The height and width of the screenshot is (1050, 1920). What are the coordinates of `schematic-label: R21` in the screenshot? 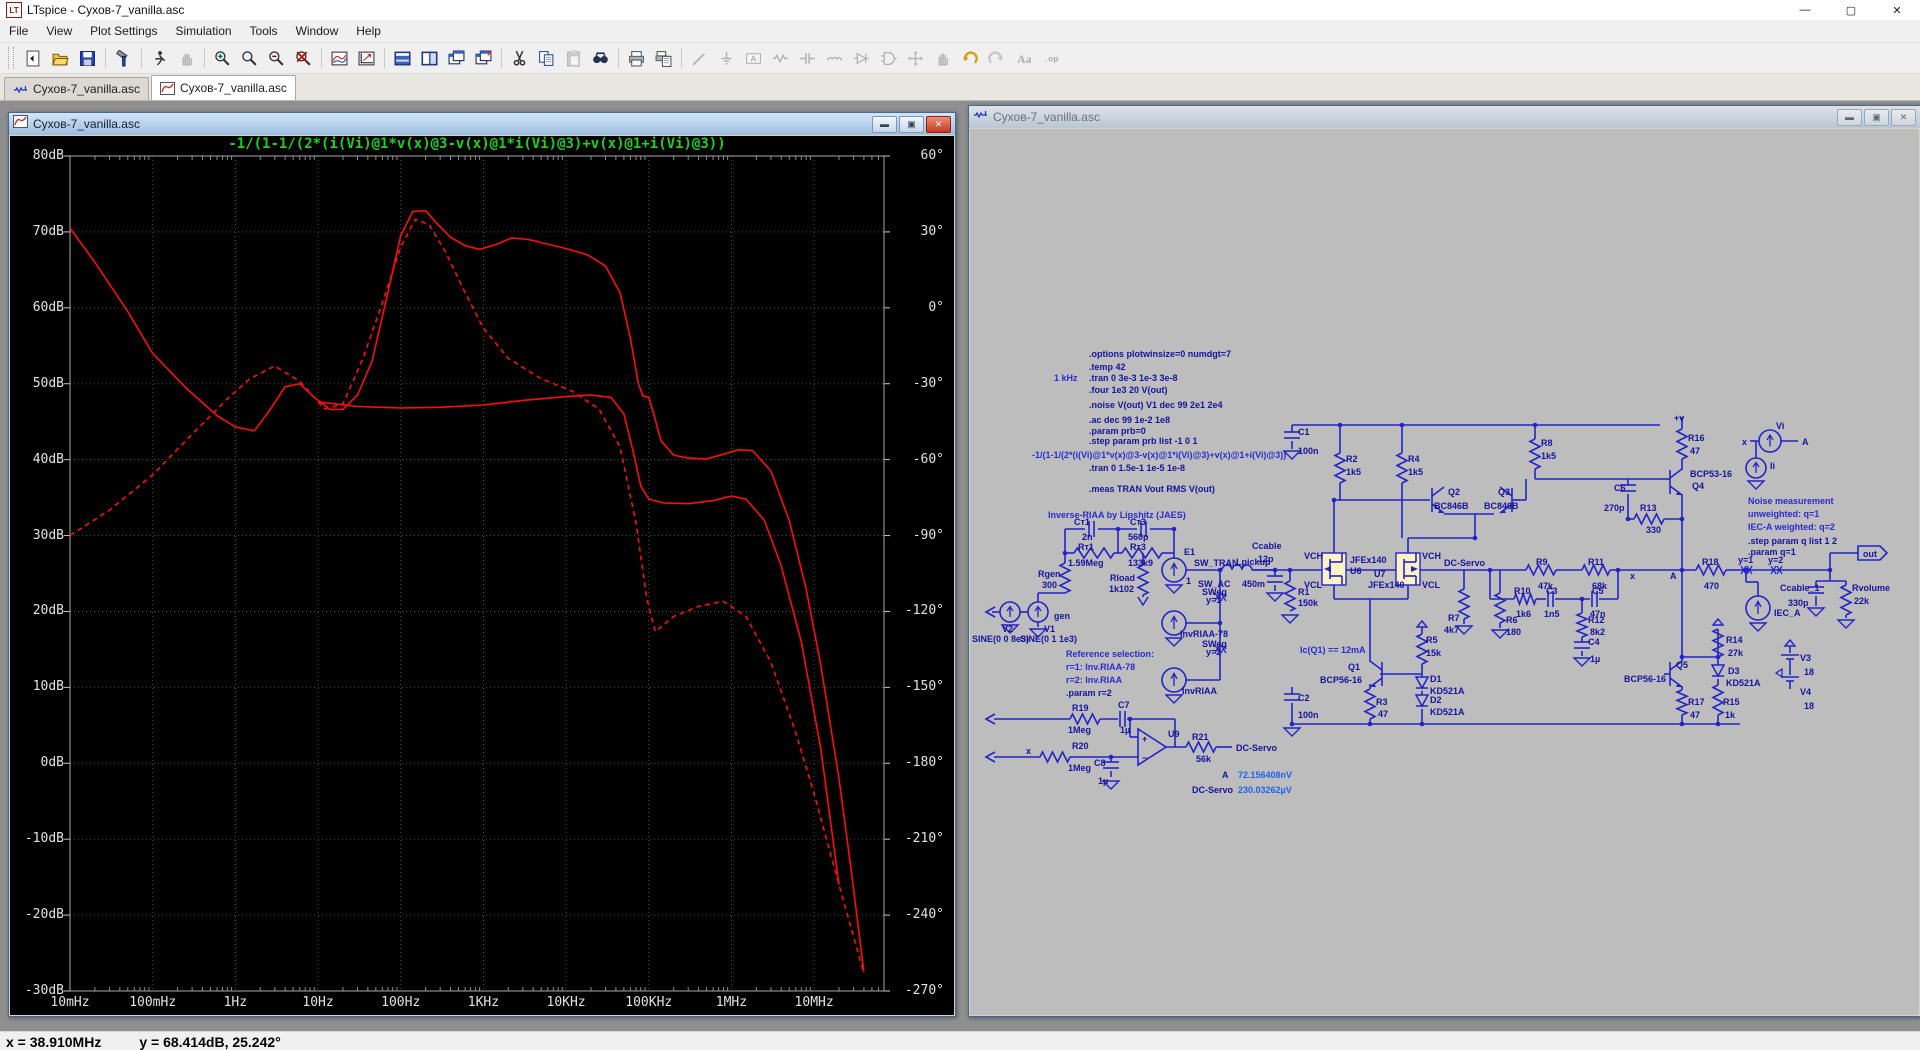 It's located at (1200, 737).